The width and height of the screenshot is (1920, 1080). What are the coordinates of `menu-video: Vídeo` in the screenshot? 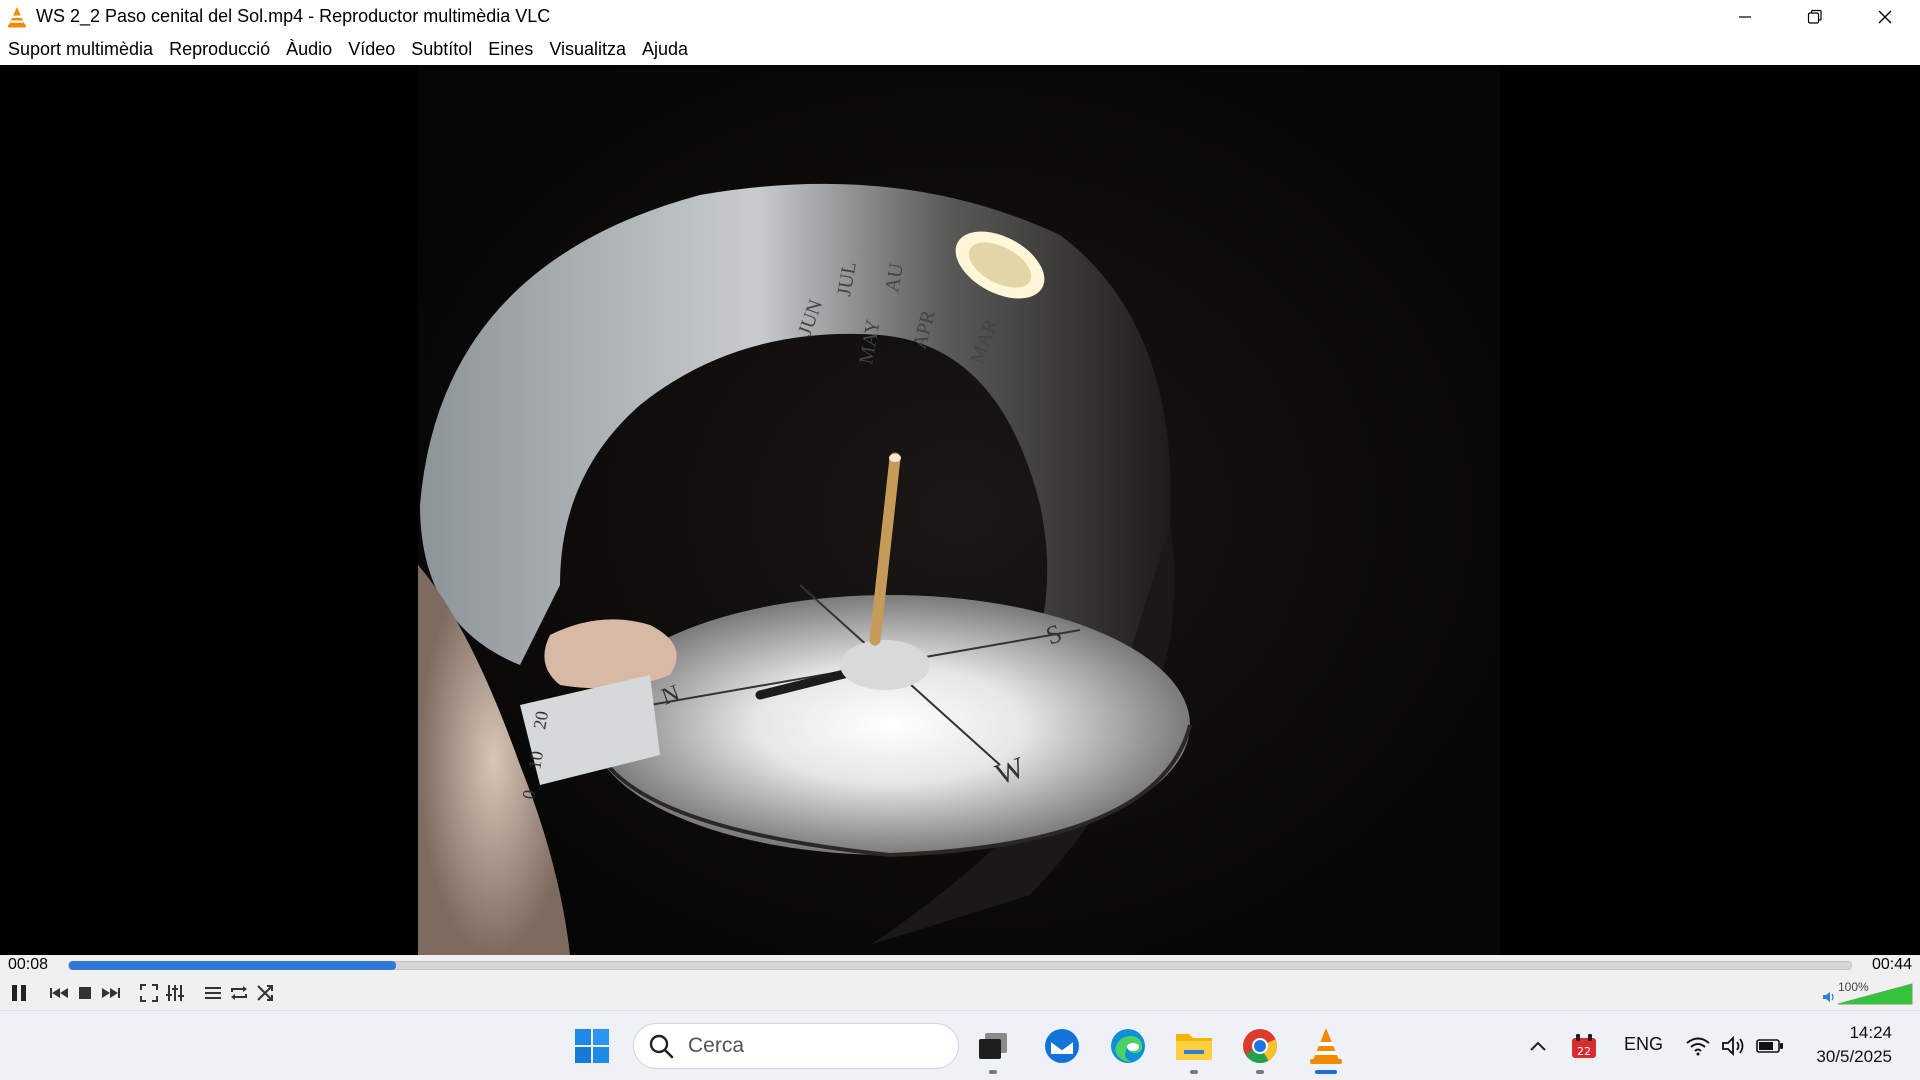 It's located at (371, 49).